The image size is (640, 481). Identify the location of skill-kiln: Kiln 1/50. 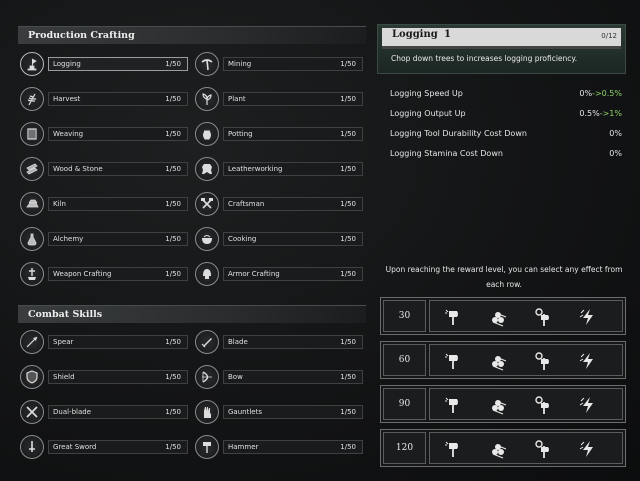
(104, 204).